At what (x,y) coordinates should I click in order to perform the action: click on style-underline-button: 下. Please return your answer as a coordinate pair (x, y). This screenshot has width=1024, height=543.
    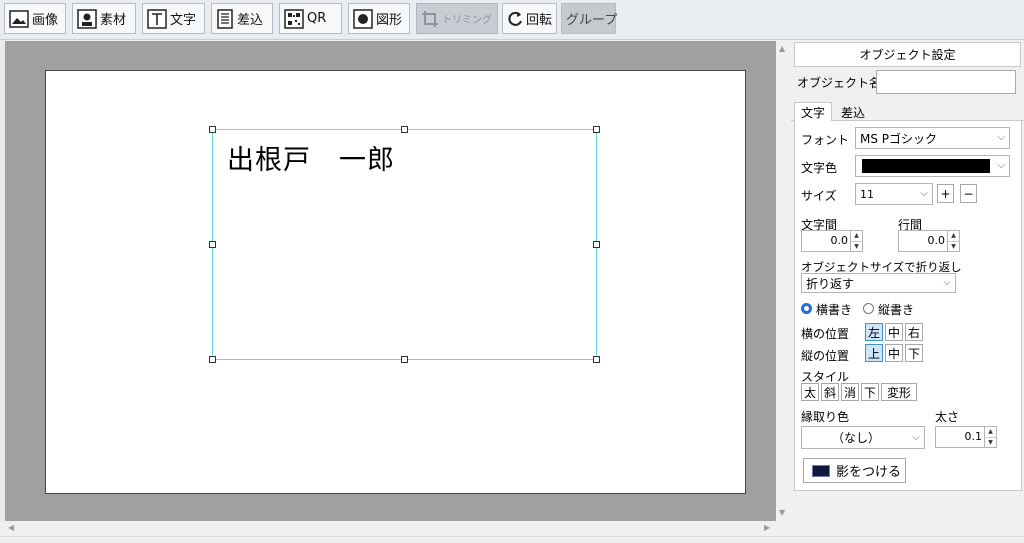
    Looking at the image, I should click on (870, 392).